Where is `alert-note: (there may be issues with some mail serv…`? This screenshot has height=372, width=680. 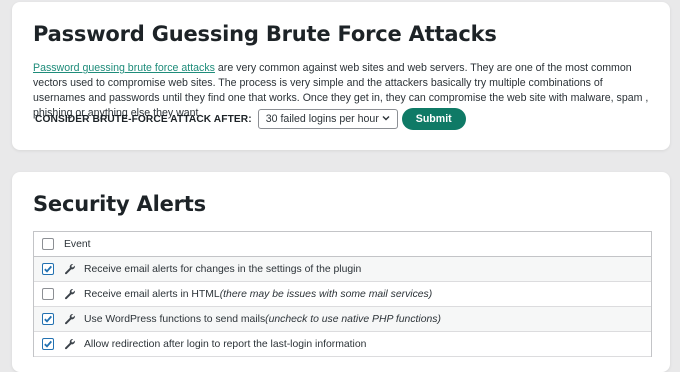
alert-note: (there may be issues with some mail serv… is located at coordinates (326, 294).